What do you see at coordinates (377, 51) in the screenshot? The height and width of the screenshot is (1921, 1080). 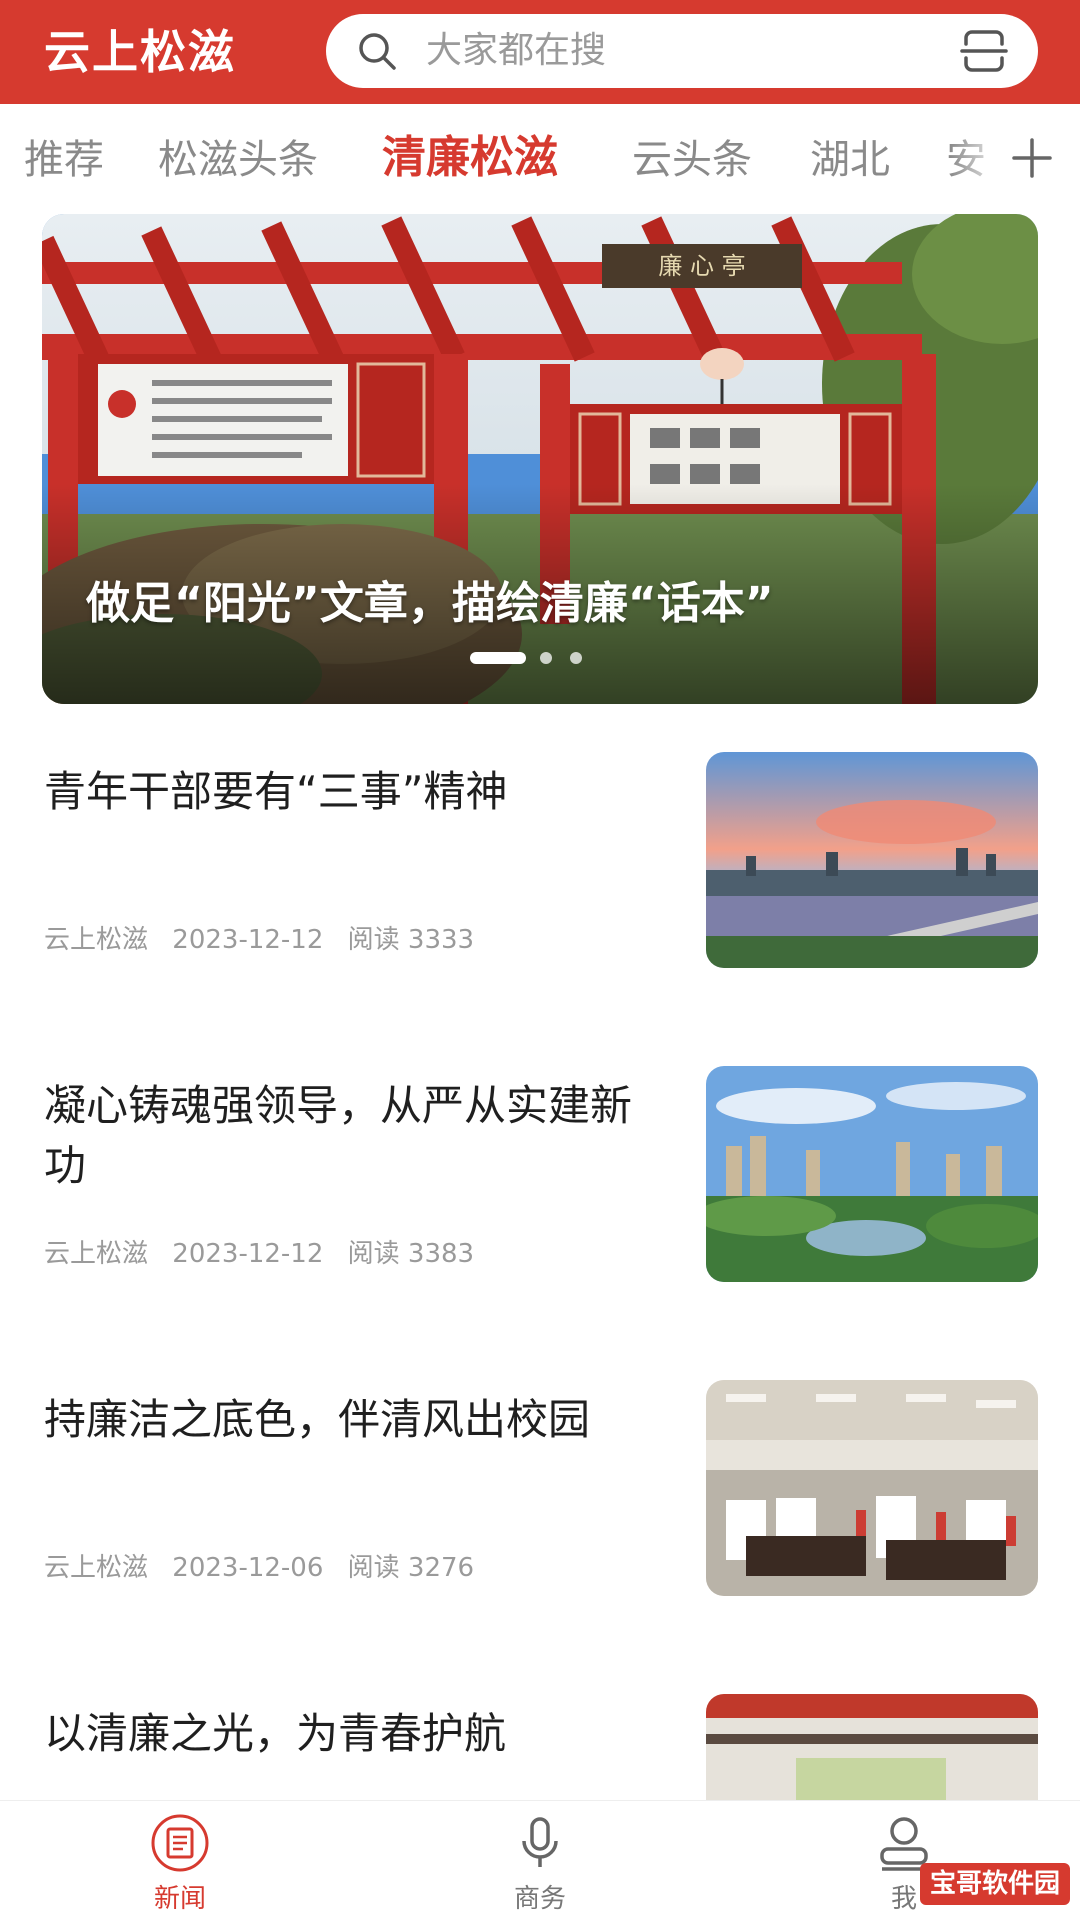 I see `search-icon` at bounding box center [377, 51].